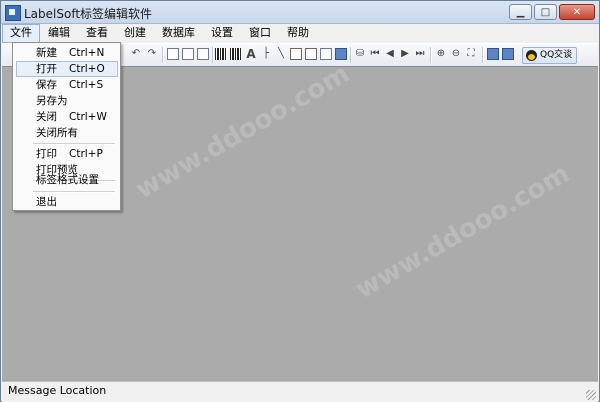 This screenshot has width=600, height=402. Describe the element at coordinates (67, 117) in the screenshot. I see `menu-item-close: 关闭 Ctrl+W` at that location.